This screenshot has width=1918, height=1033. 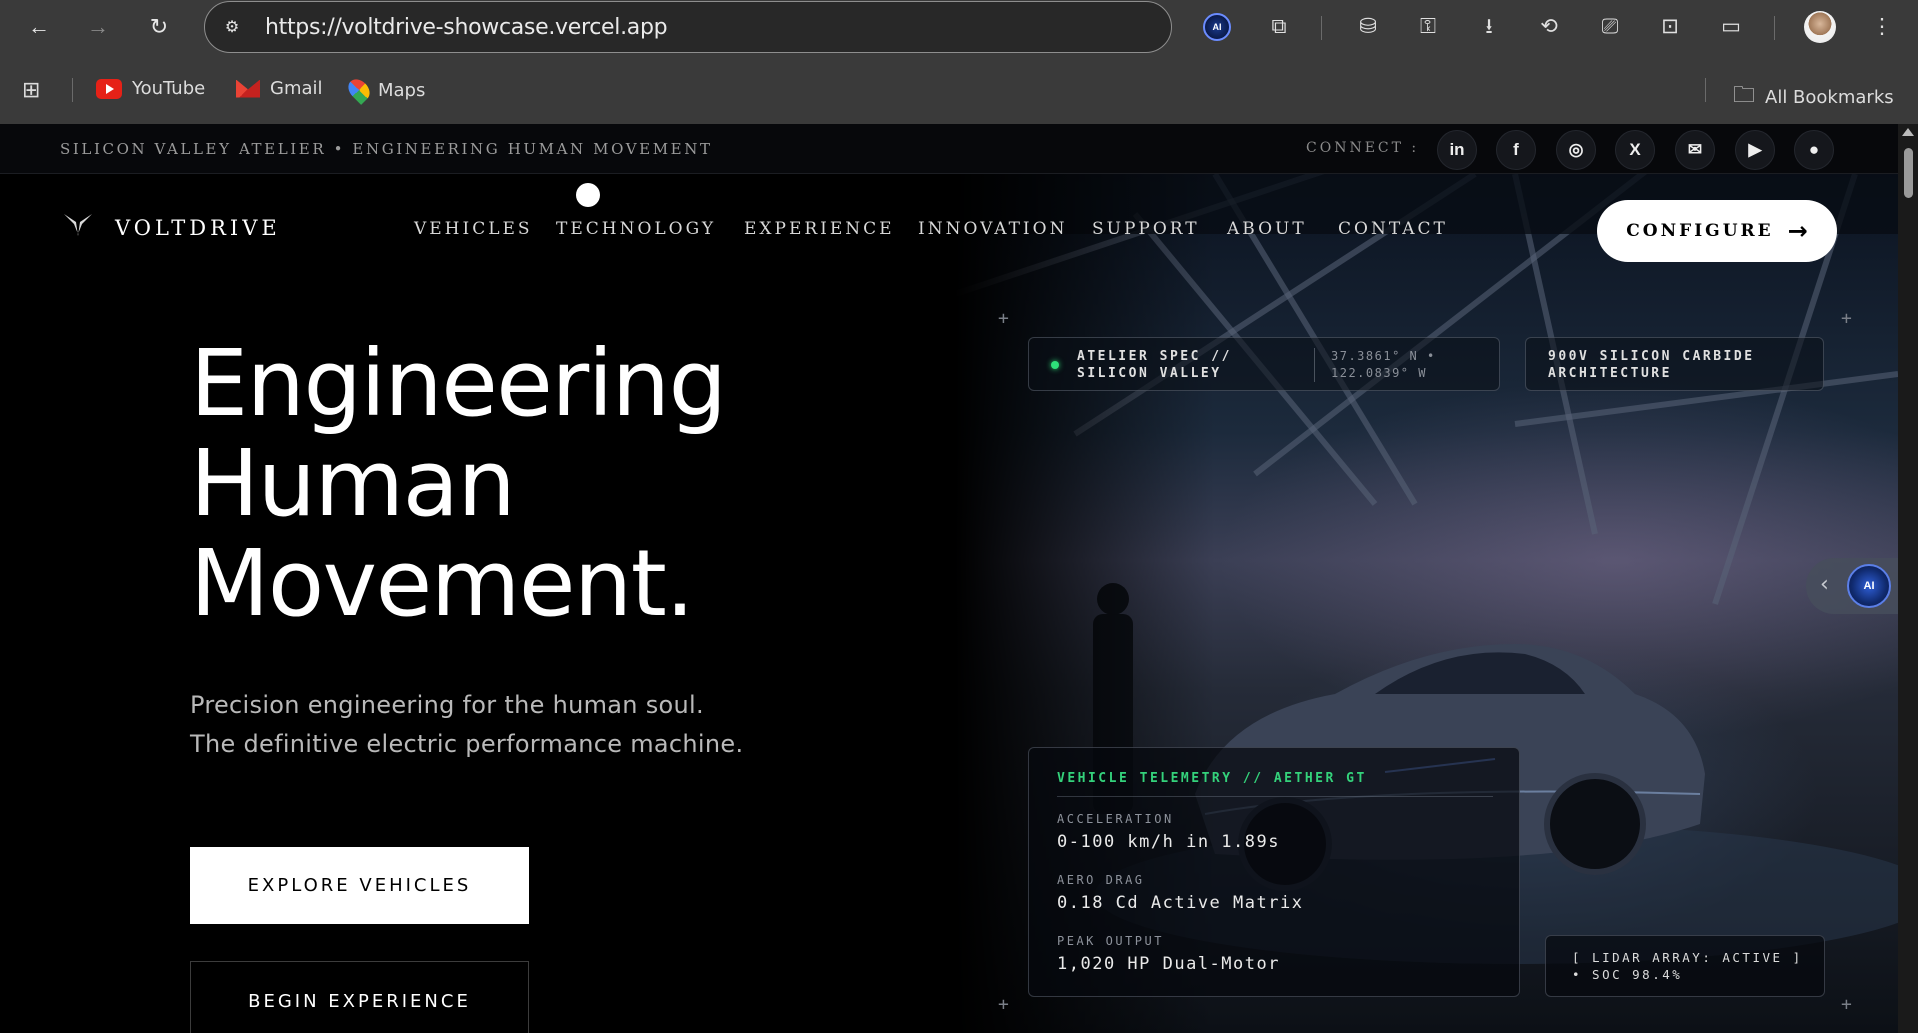 I want to click on bookmark-gmail: Gmail, so click(x=279, y=88).